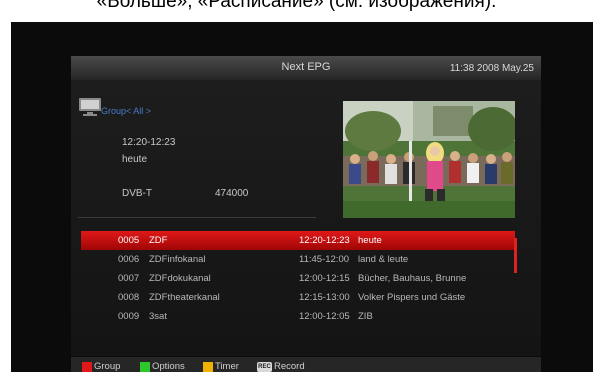 The width and height of the screenshot is (593, 372). Describe the element at coordinates (324, 278) in the screenshot. I see `event-time: 12:00-12:15` at that location.